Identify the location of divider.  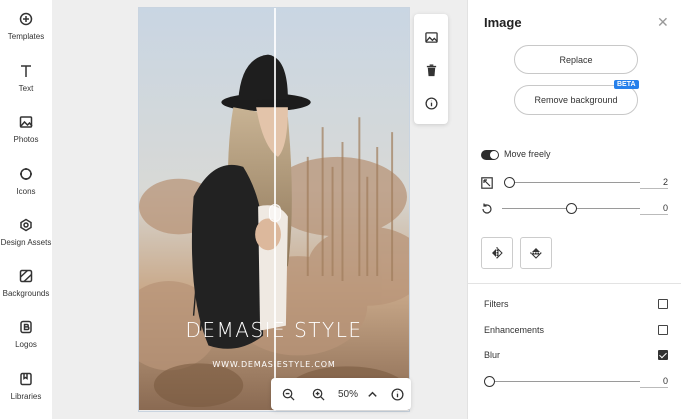
(574, 283).